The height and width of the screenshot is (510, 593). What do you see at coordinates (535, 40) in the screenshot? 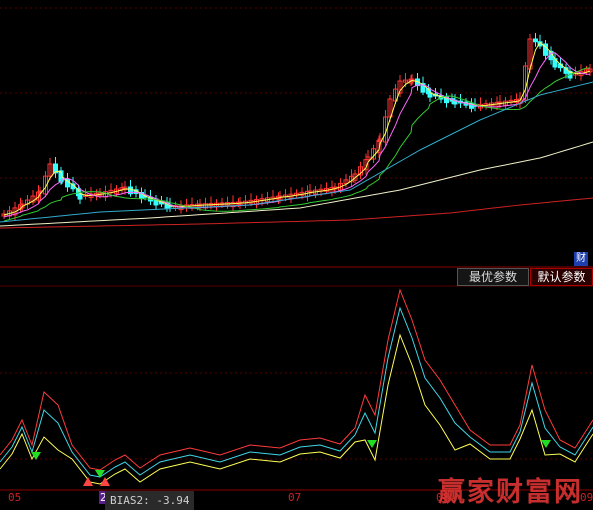
I see `candle-body` at bounding box center [535, 40].